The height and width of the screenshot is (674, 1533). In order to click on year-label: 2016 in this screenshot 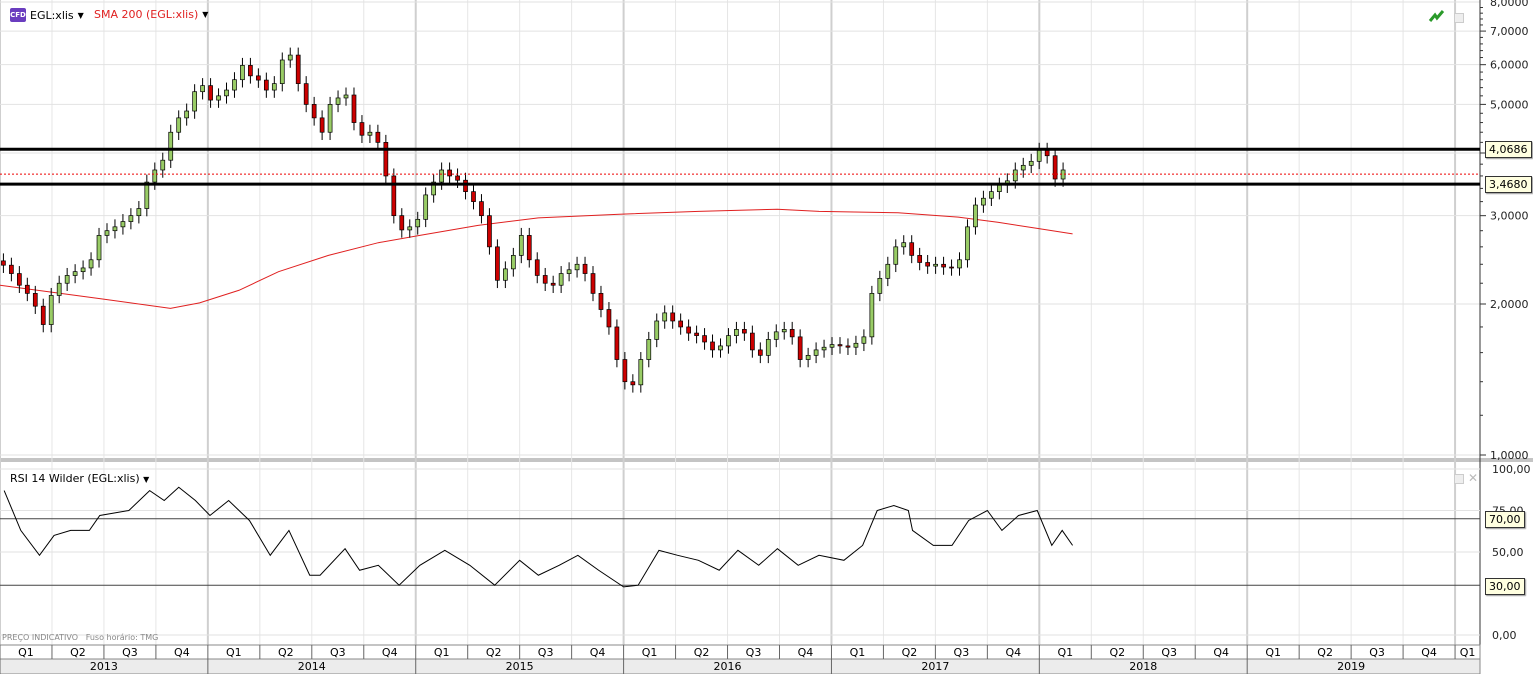, I will do `click(728, 666)`.